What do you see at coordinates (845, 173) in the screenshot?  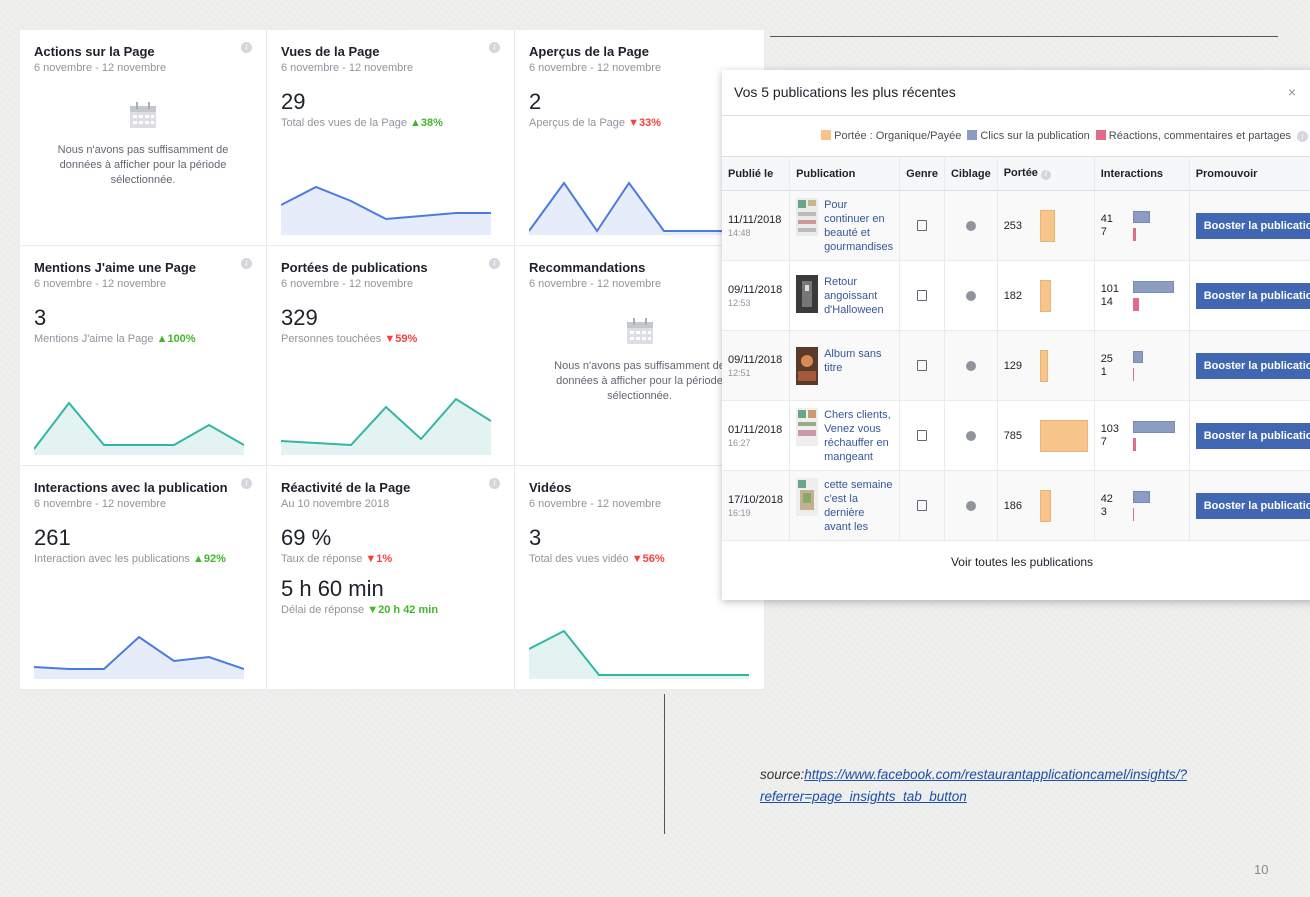 I see `column-header: Publication` at bounding box center [845, 173].